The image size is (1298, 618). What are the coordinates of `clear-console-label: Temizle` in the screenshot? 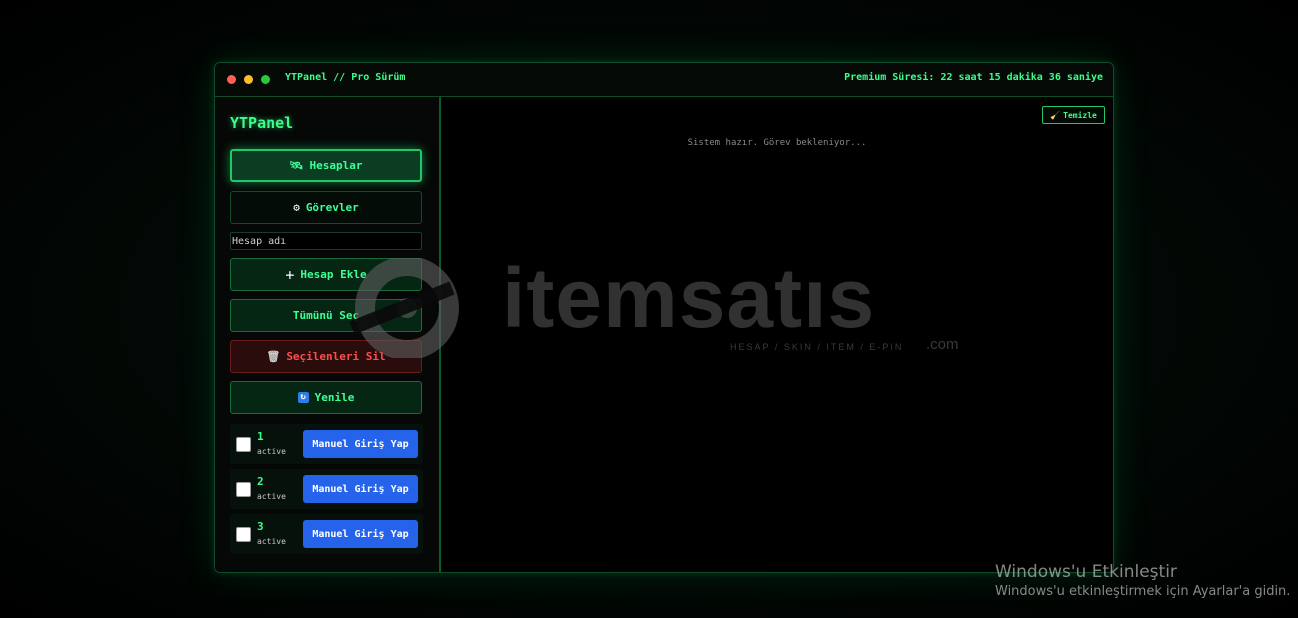 It's located at (1080, 115).